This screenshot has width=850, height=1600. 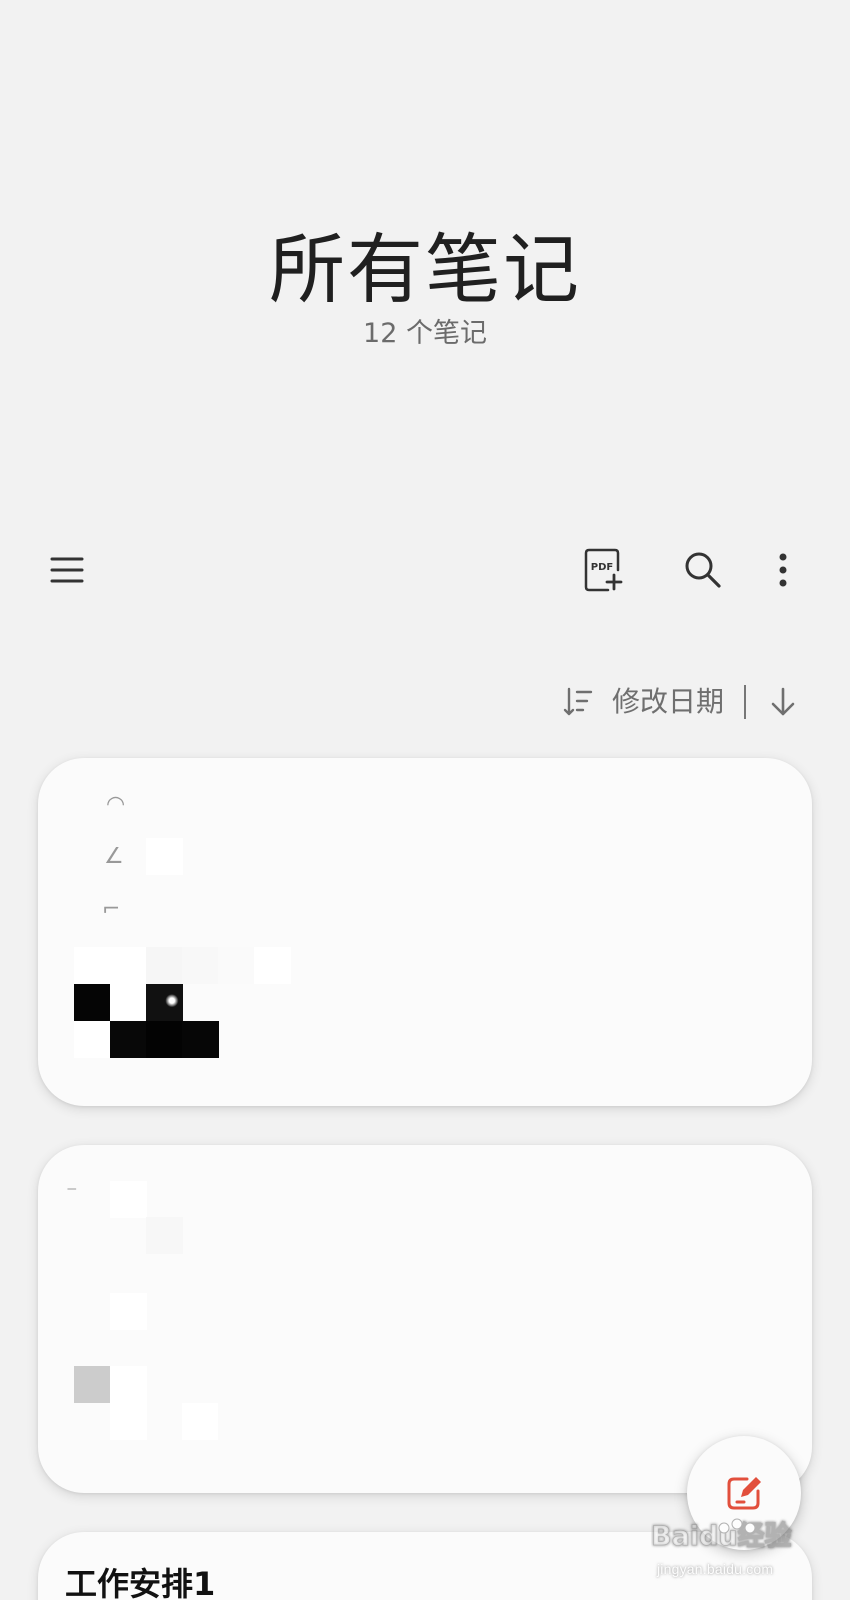 What do you see at coordinates (425, 269) in the screenshot?
I see `page-title: 所有笔记` at bounding box center [425, 269].